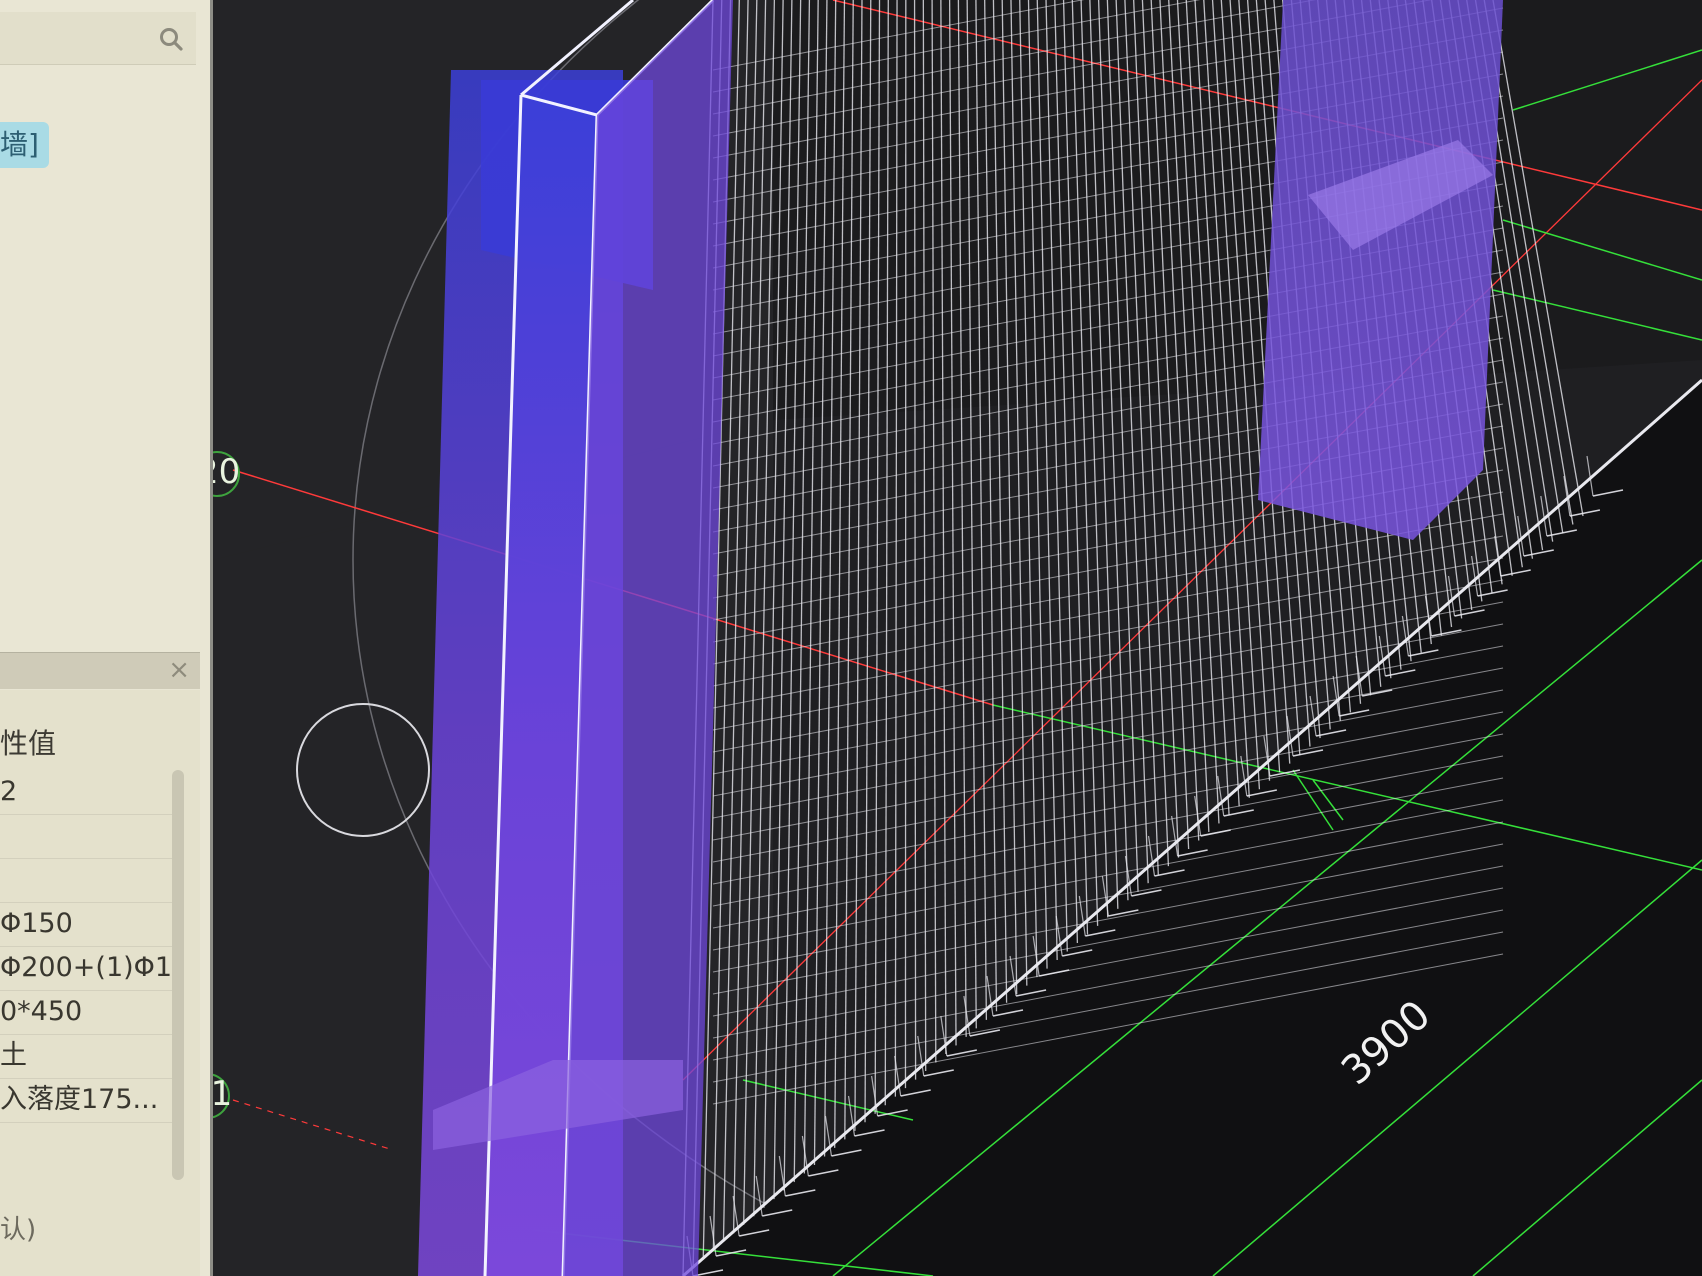 This screenshot has height=1276, width=1702. I want to click on property-value: 土, so click(13, 1055).